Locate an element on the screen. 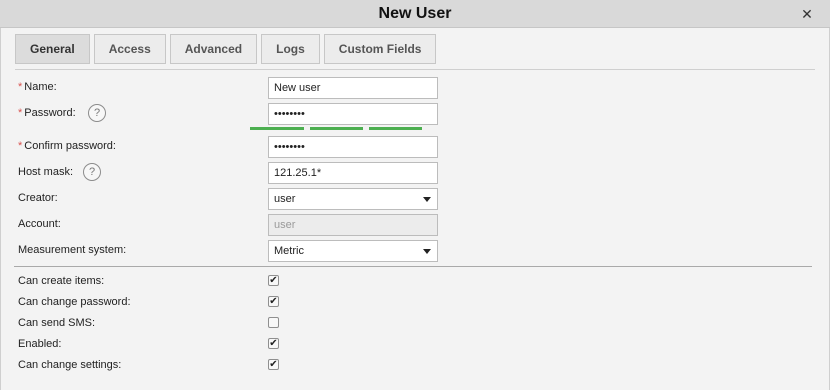 The height and width of the screenshot is (390, 830). name-label: * Name: is located at coordinates (37, 87).